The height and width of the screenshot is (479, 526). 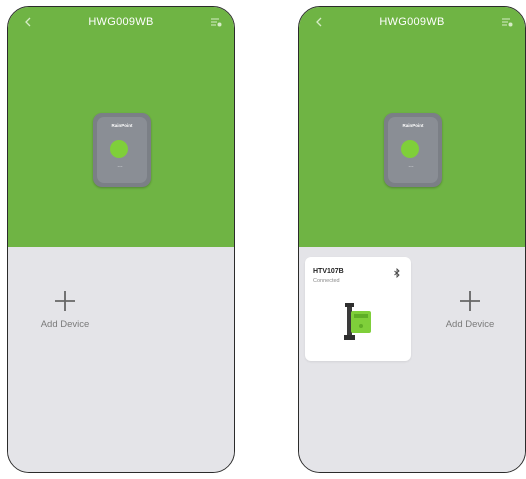 What do you see at coordinates (397, 273) in the screenshot?
I see `bluetooth-icon` at bounding box center [397, 273].